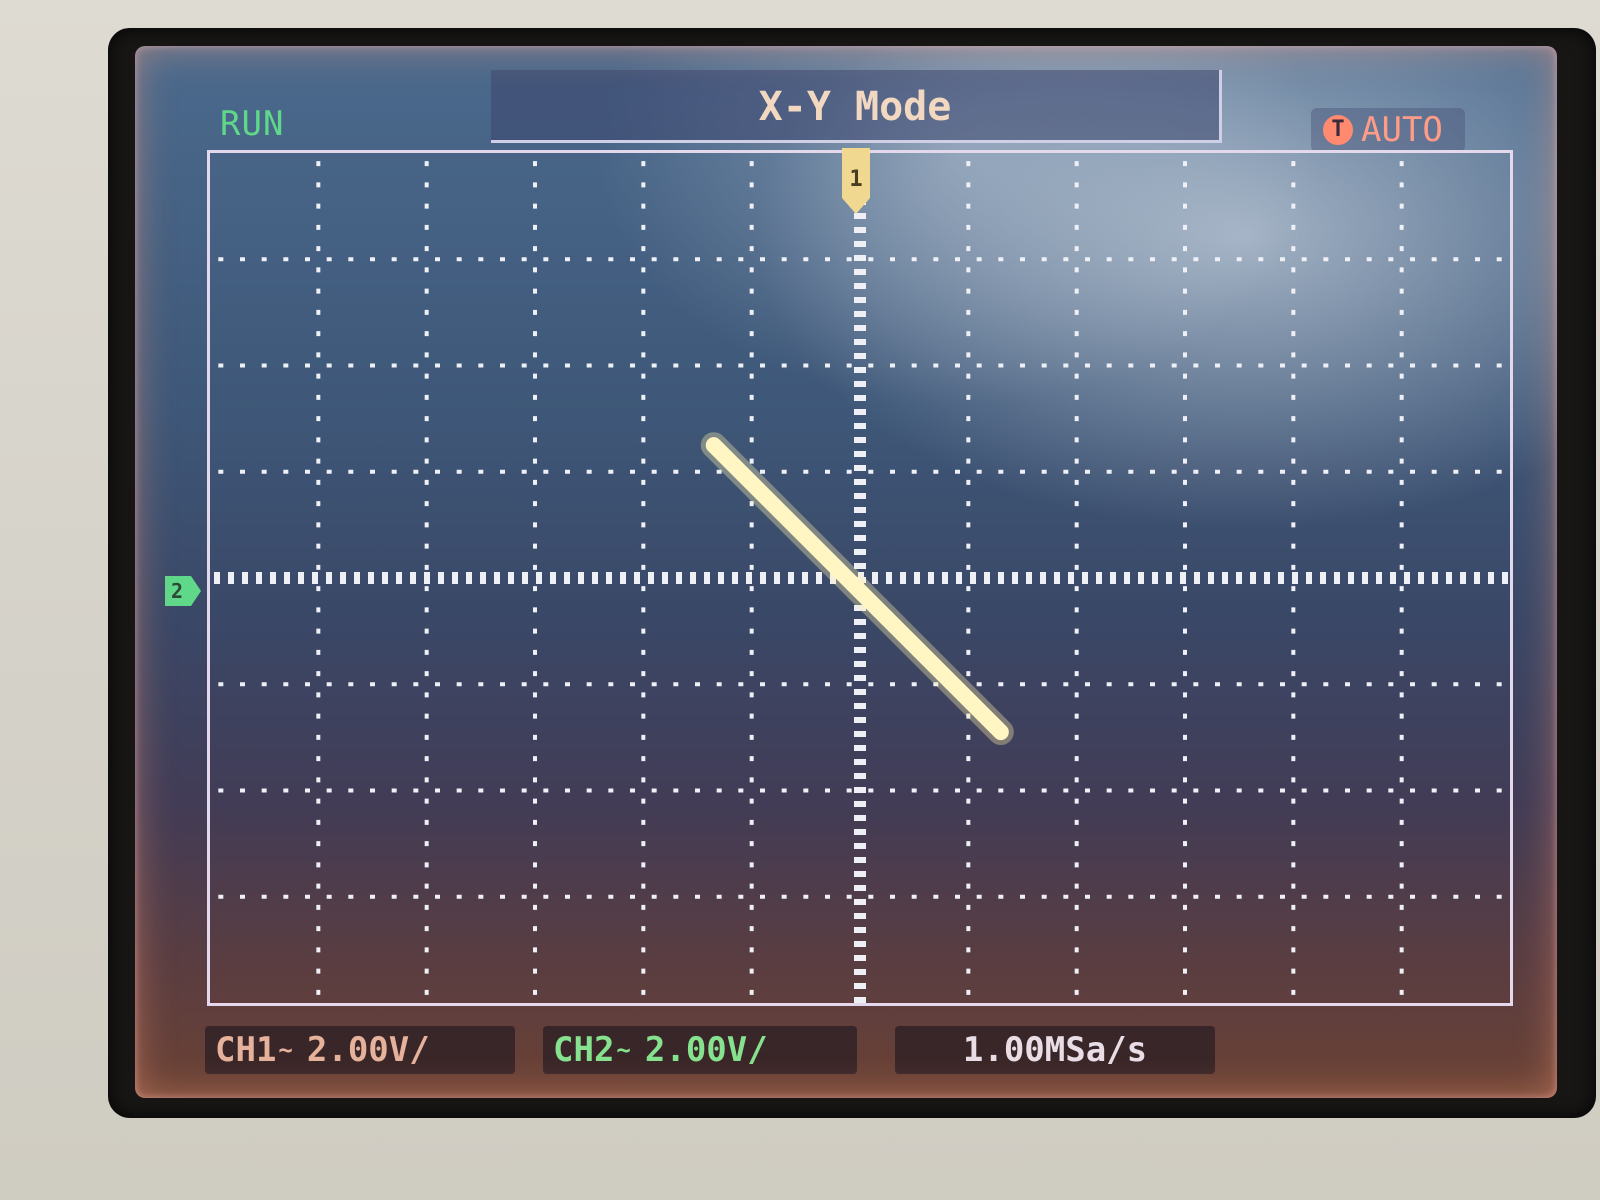  I want to click on status-bar: CH1 ~ 2.00V/ CH2 ~ 2.00V/ 1.00MSa/s, so click(850, 1049).